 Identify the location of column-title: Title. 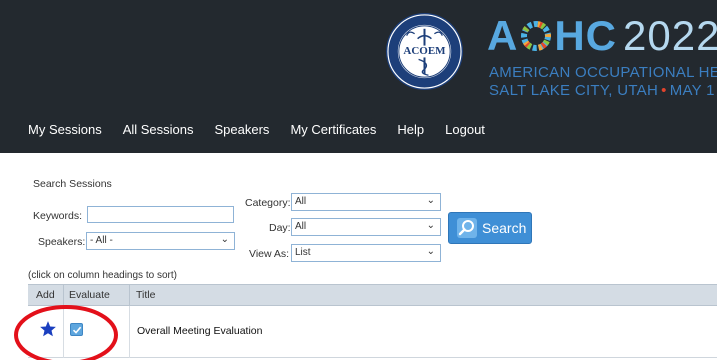
(145, 295).